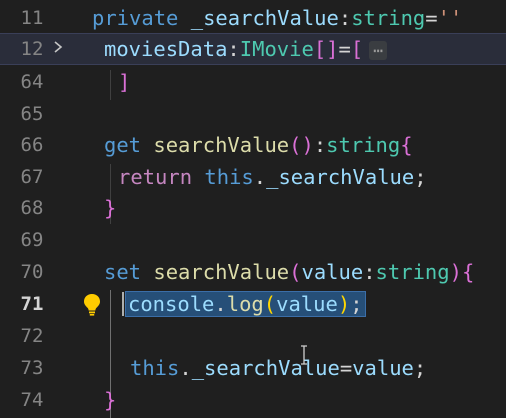 Image resolution: width=506 pixels, height=418 pixels. I want to click on selected-code-text: console.log(value);, so click(245, 303).